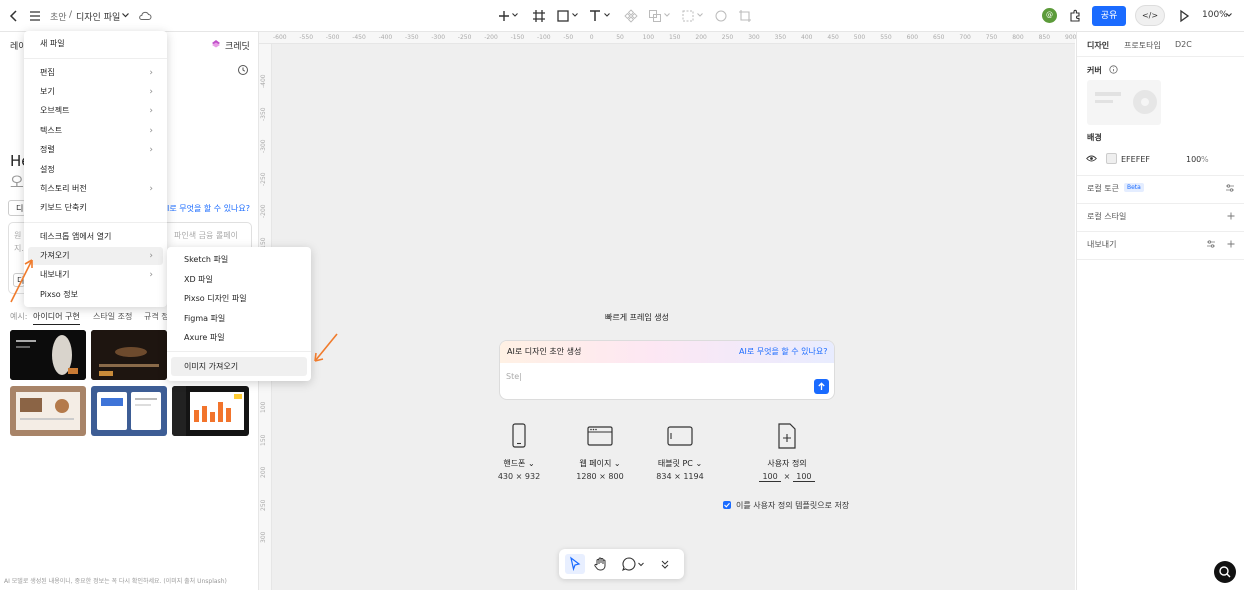 The height and width of the screenshot is (590, 1244). What do you see at coordinates (98, 16) in the screenshot?
I see `file-name: 디자인 파일` at bounding box center [98, 16].